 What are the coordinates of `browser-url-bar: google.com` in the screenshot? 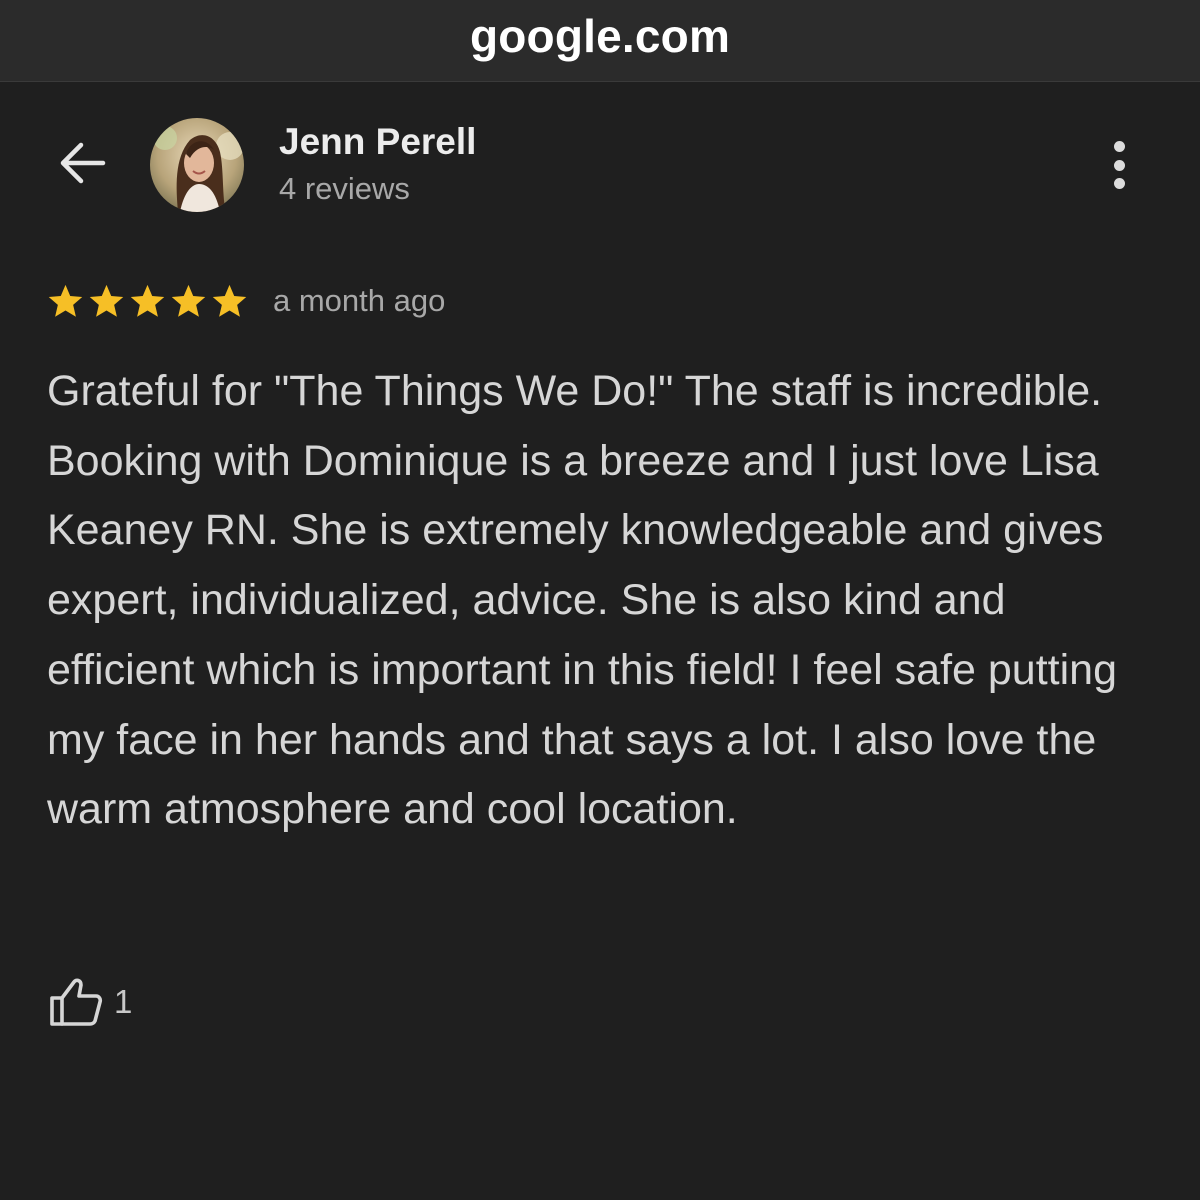 It's located at (600, 41).